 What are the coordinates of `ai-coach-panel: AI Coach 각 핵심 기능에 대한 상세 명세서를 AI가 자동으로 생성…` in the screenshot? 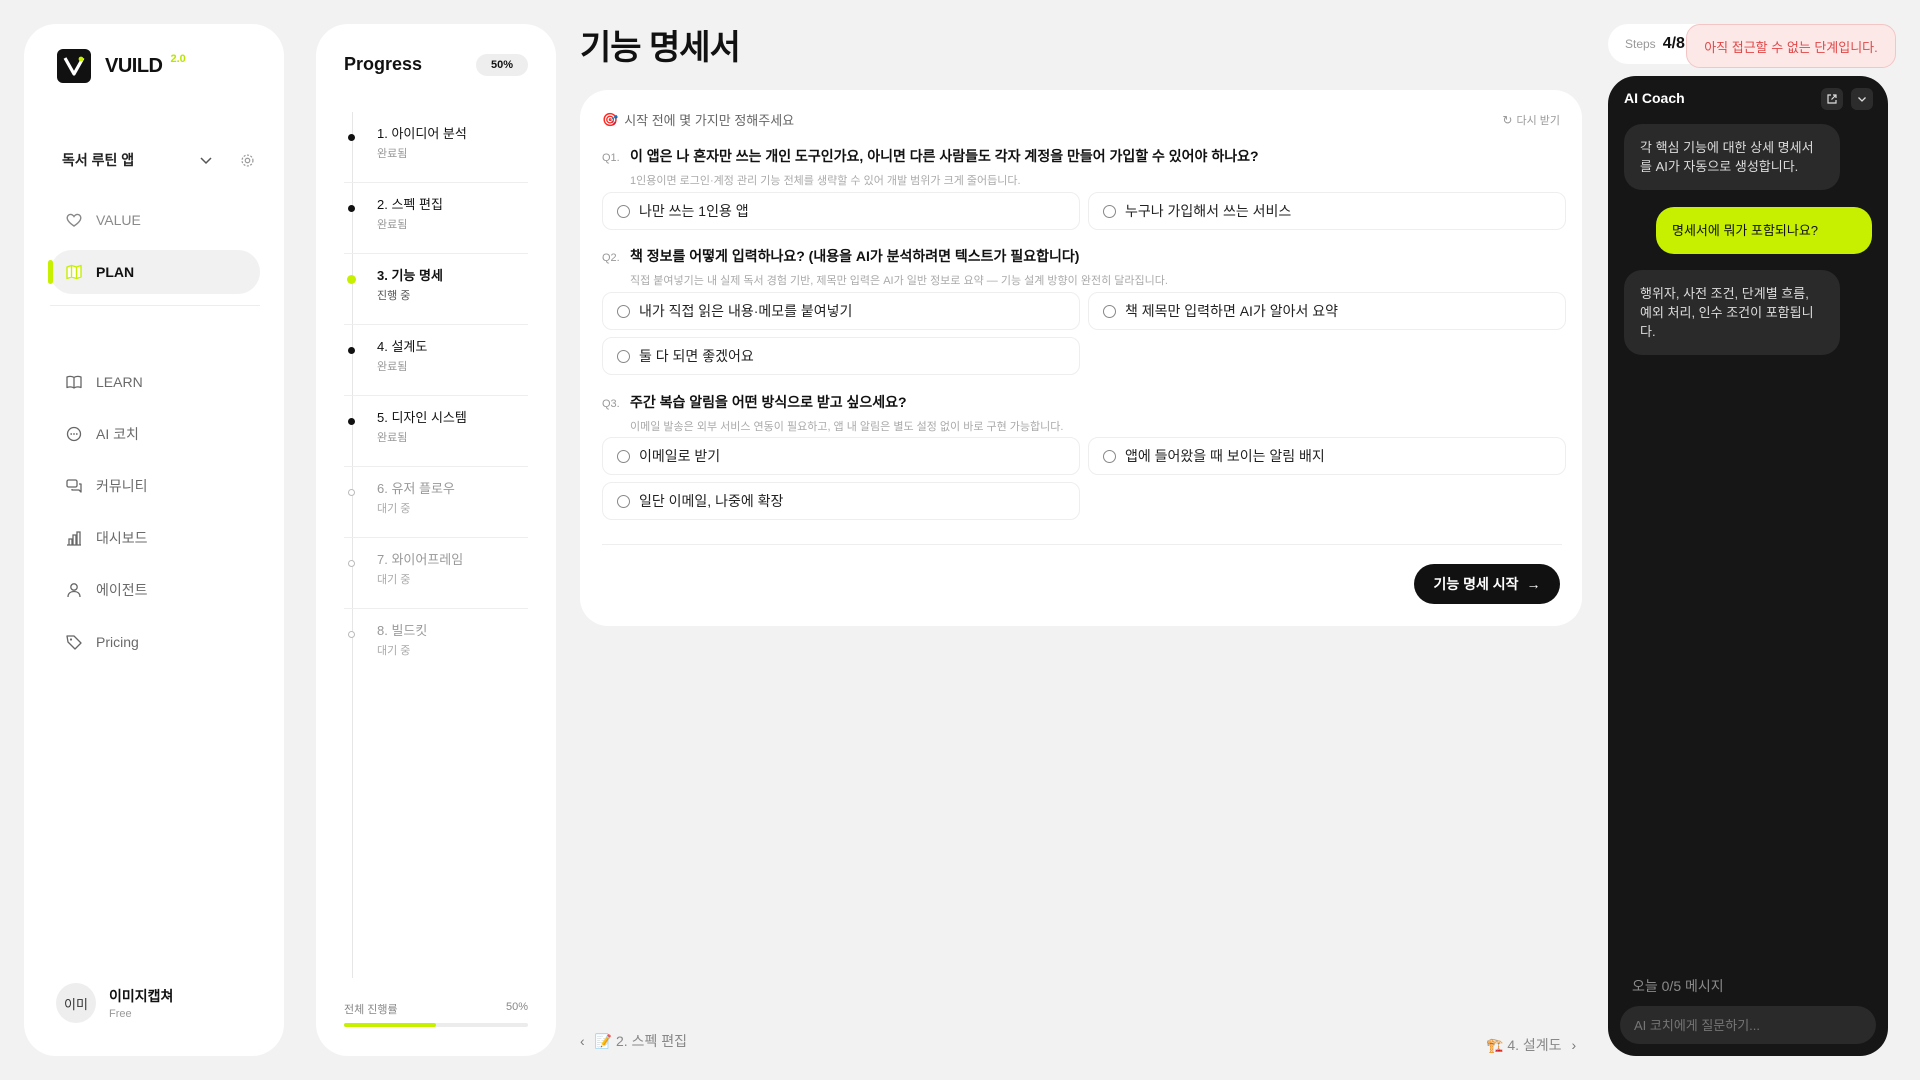 It's located at (1748, 566).